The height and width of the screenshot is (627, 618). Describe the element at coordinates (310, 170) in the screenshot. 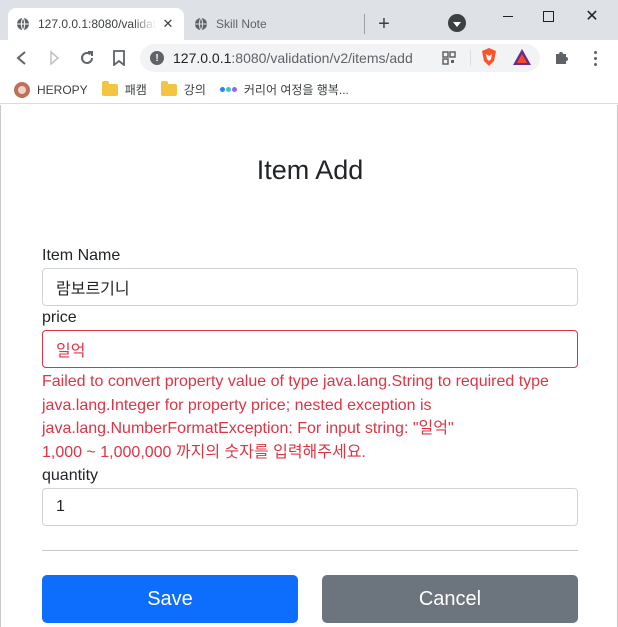

I see `page-title: Item Add` at that location.